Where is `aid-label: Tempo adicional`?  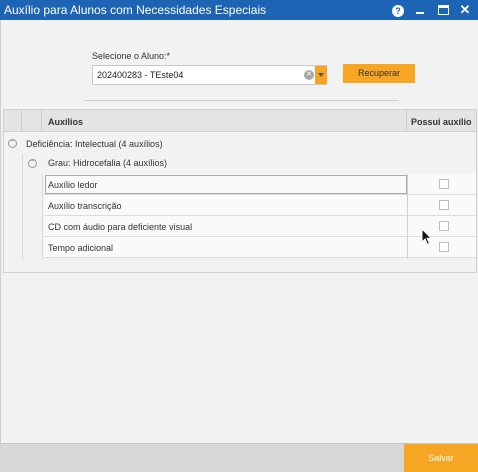 aid-label: Tempo adicional is located at coordinates (81, 248).